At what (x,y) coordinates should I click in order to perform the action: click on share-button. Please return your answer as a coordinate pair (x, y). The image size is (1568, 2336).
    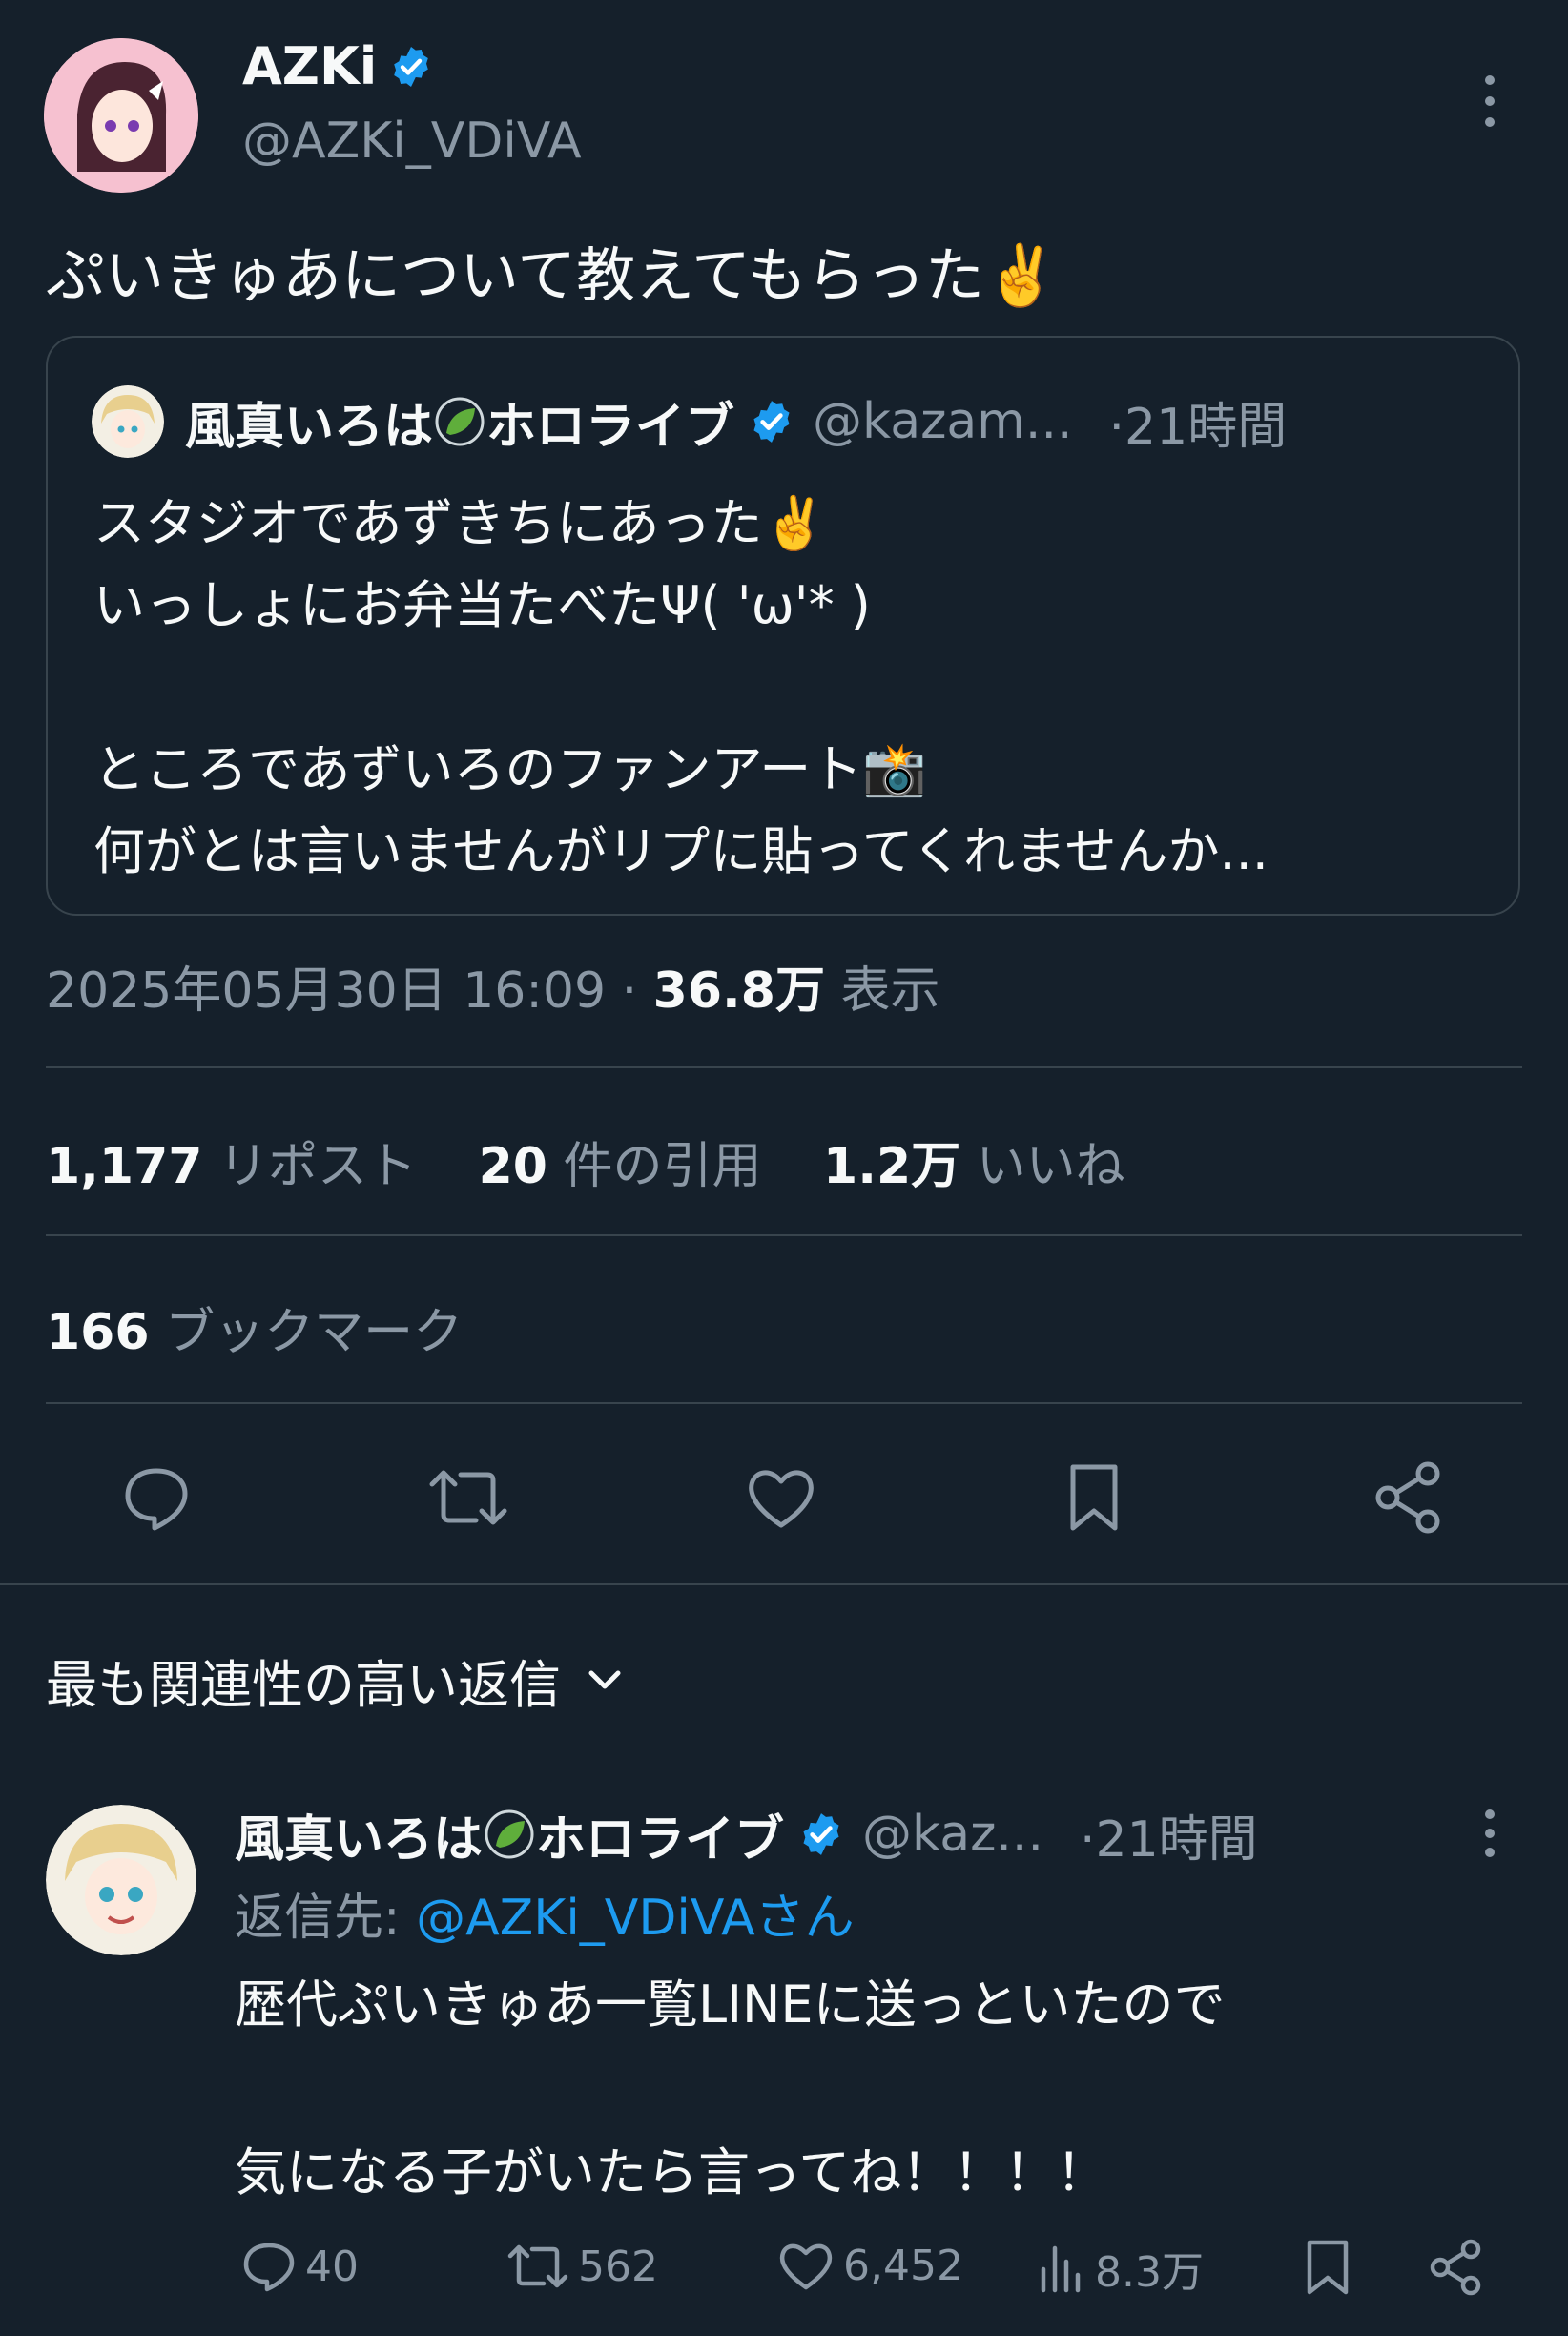
    Looking at the image, I should click on (1408, 1497).